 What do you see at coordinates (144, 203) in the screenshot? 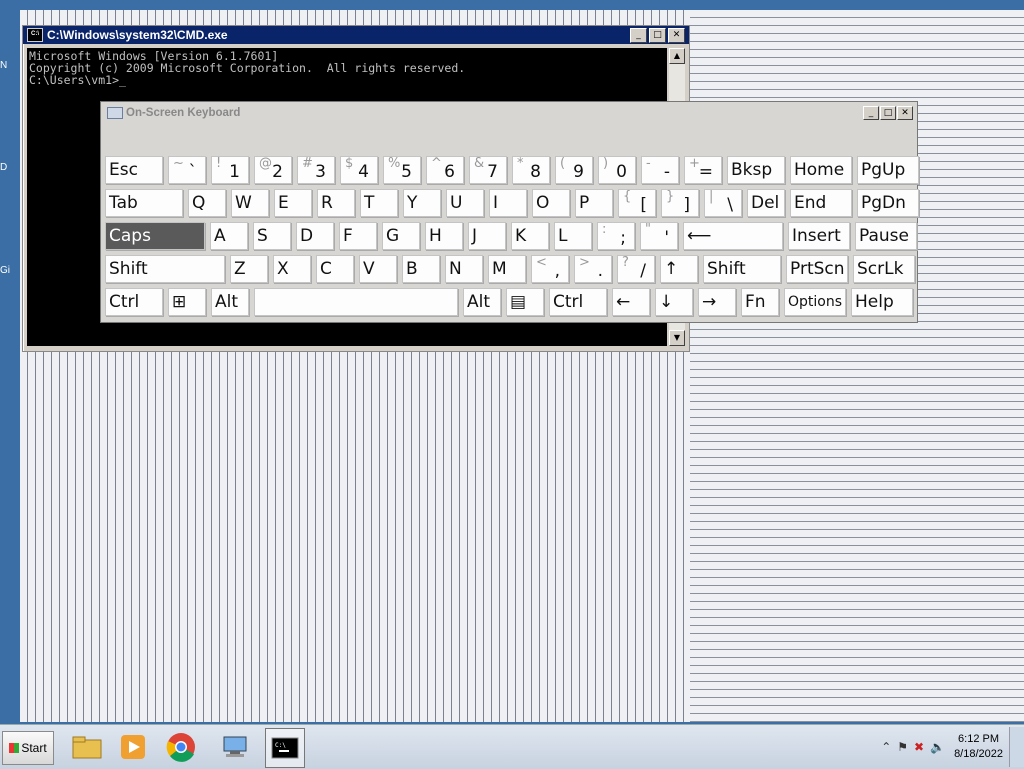
I see `key-tab: Tab` at bounding box center [144, 203].